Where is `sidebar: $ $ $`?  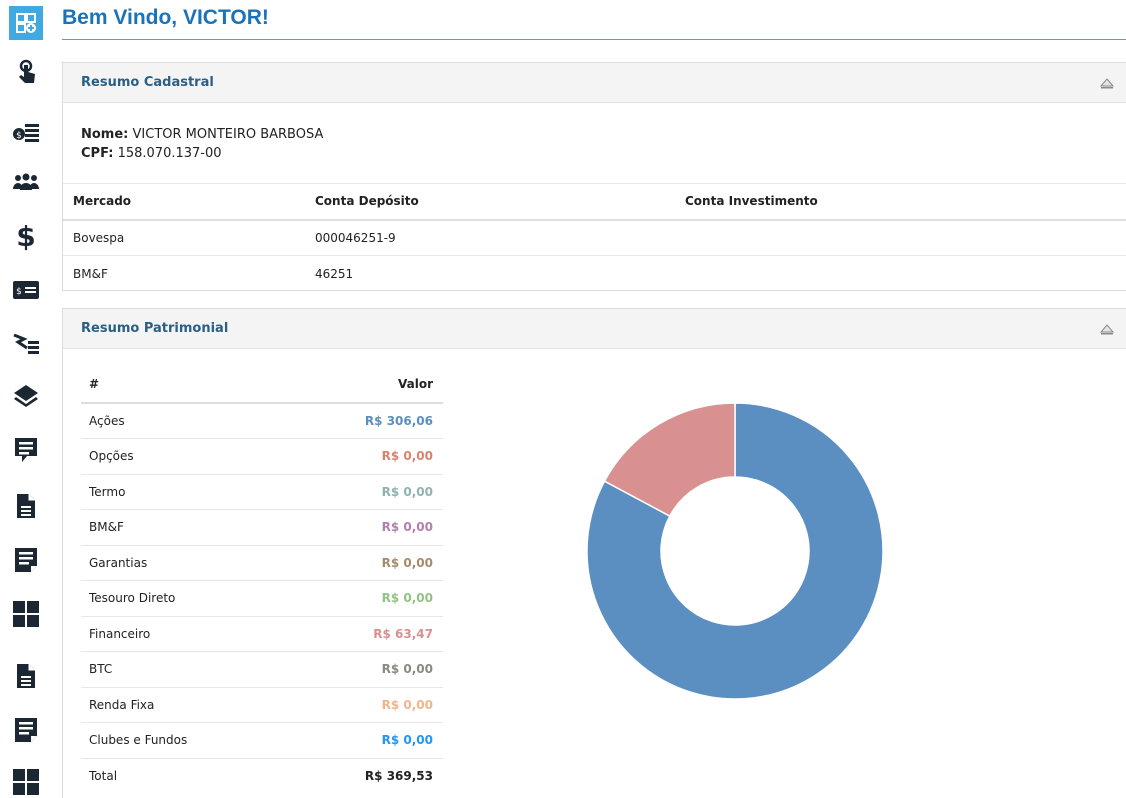 sidebar: $ $ $ is located at coordinates (26, 399).